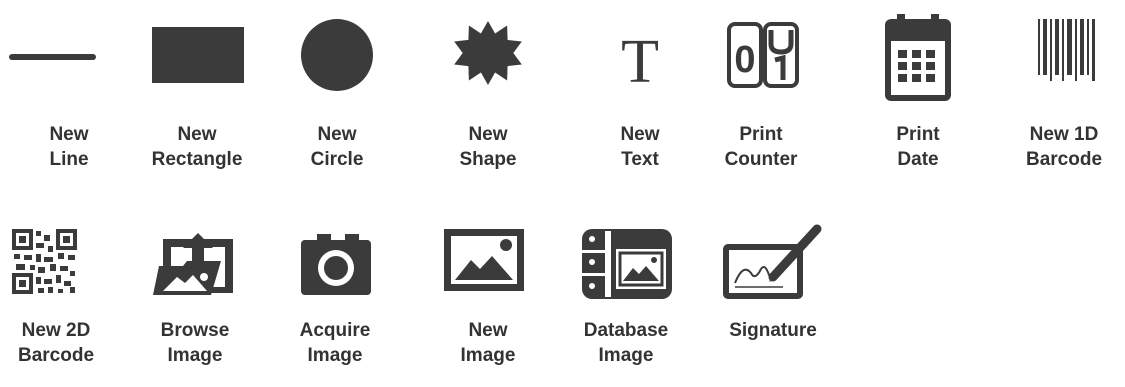 This screenshot has width=1125, height=387. I want to click on line-icon, so click(69, 55).